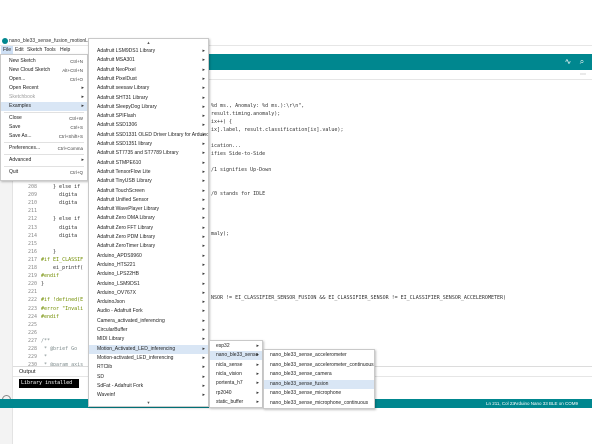  What do you see at coordinates (32, 251) in the screenshot?
I see `line-number: 216` at bounding box center [32, 251].